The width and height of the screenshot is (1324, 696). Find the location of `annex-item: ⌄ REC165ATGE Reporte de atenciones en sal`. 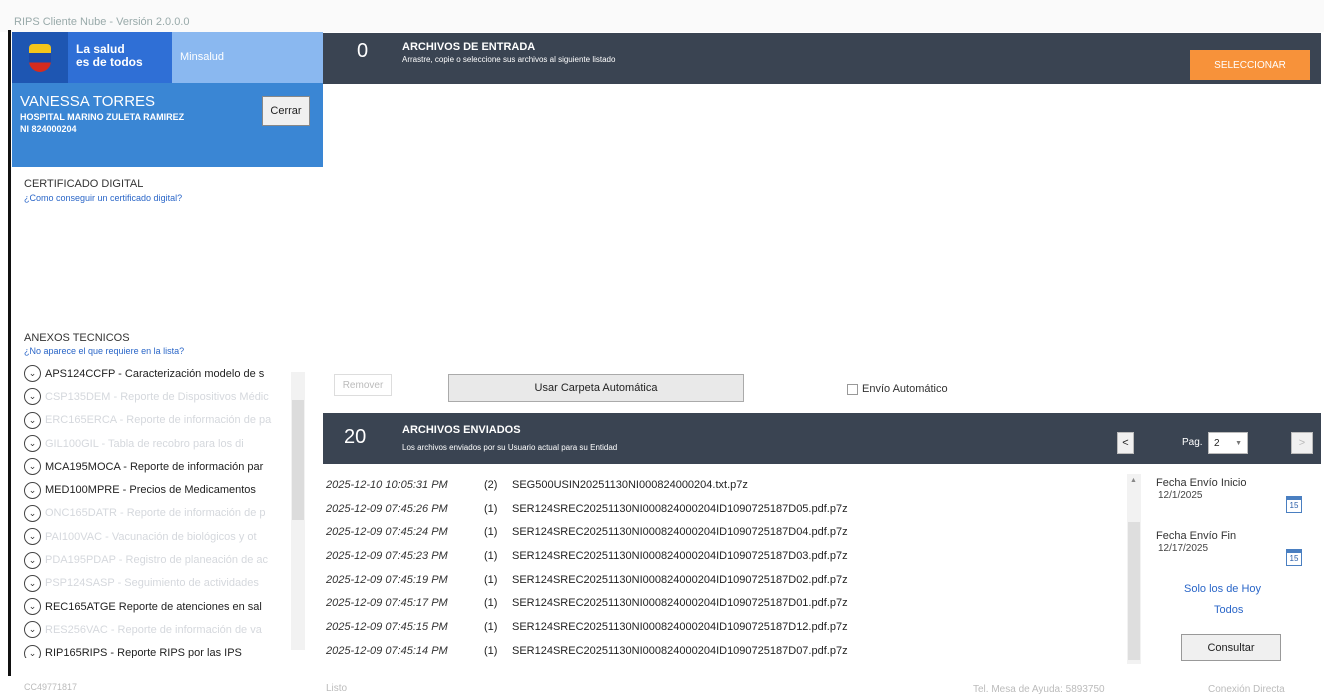

annex-item: ⌄ REC165ATGE Reporte de atenciones en sal is located at coordinates (165, 606).